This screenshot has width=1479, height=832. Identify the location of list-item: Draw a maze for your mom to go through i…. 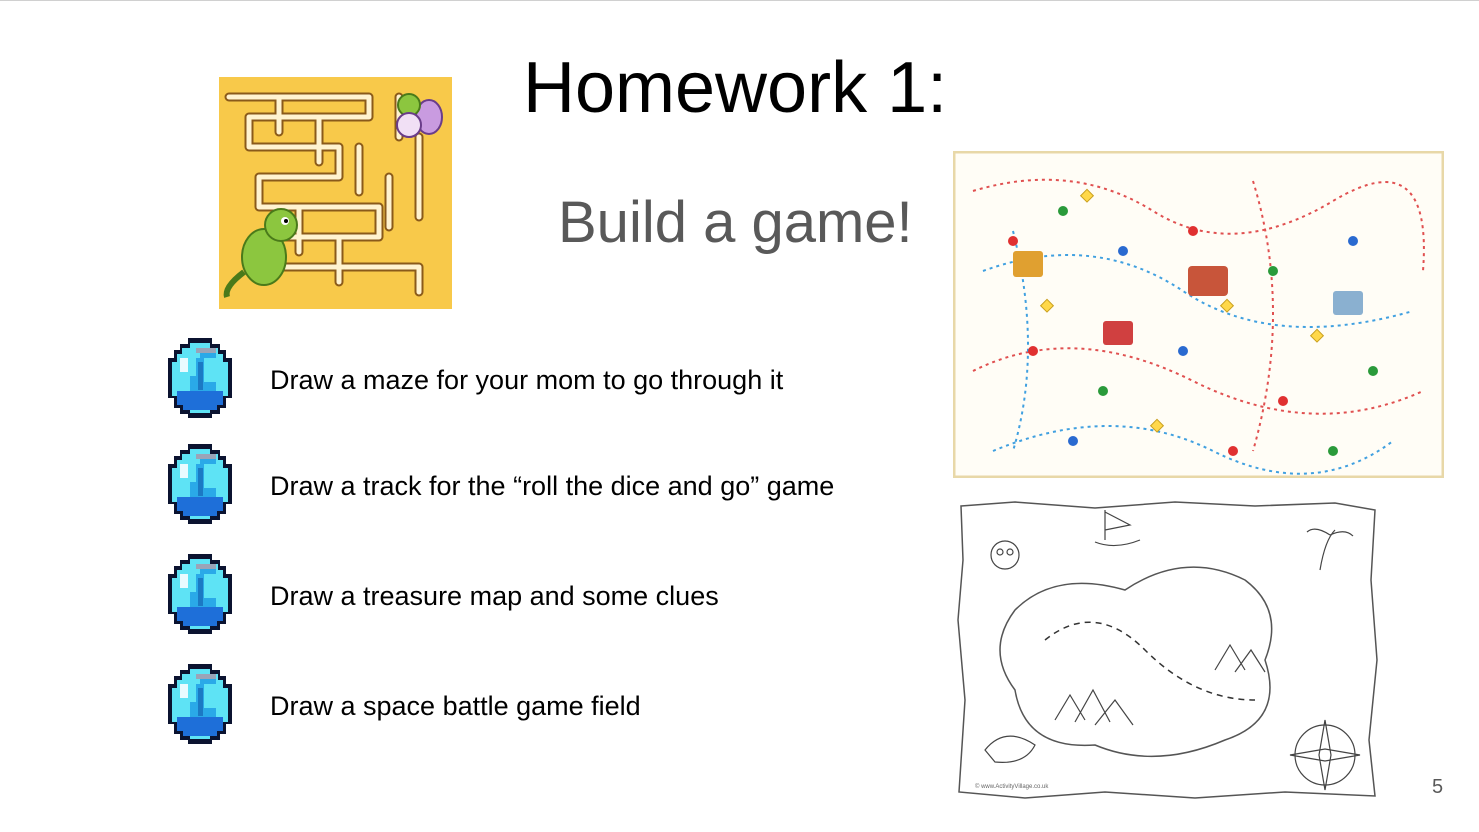
(540, 378).